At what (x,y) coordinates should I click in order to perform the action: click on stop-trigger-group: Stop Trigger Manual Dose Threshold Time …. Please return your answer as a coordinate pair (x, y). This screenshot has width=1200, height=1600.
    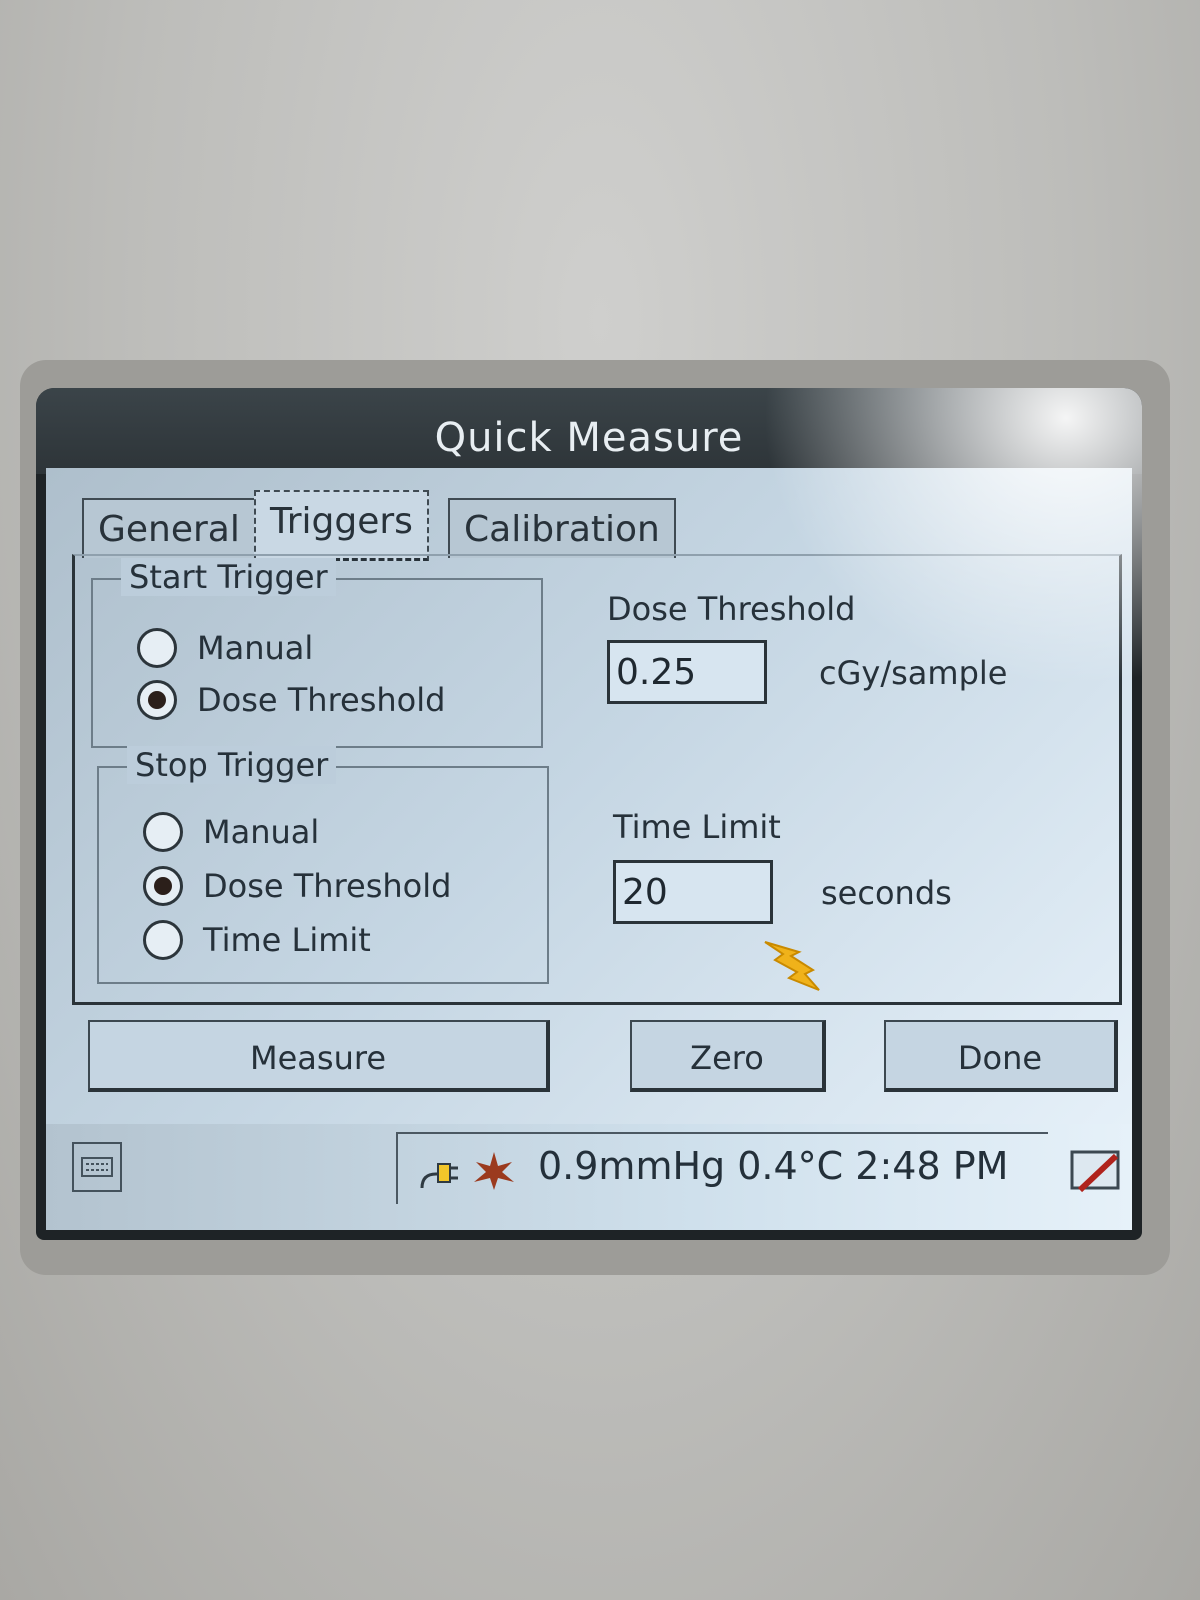
    Looking at the image, I should click on (323, 865).